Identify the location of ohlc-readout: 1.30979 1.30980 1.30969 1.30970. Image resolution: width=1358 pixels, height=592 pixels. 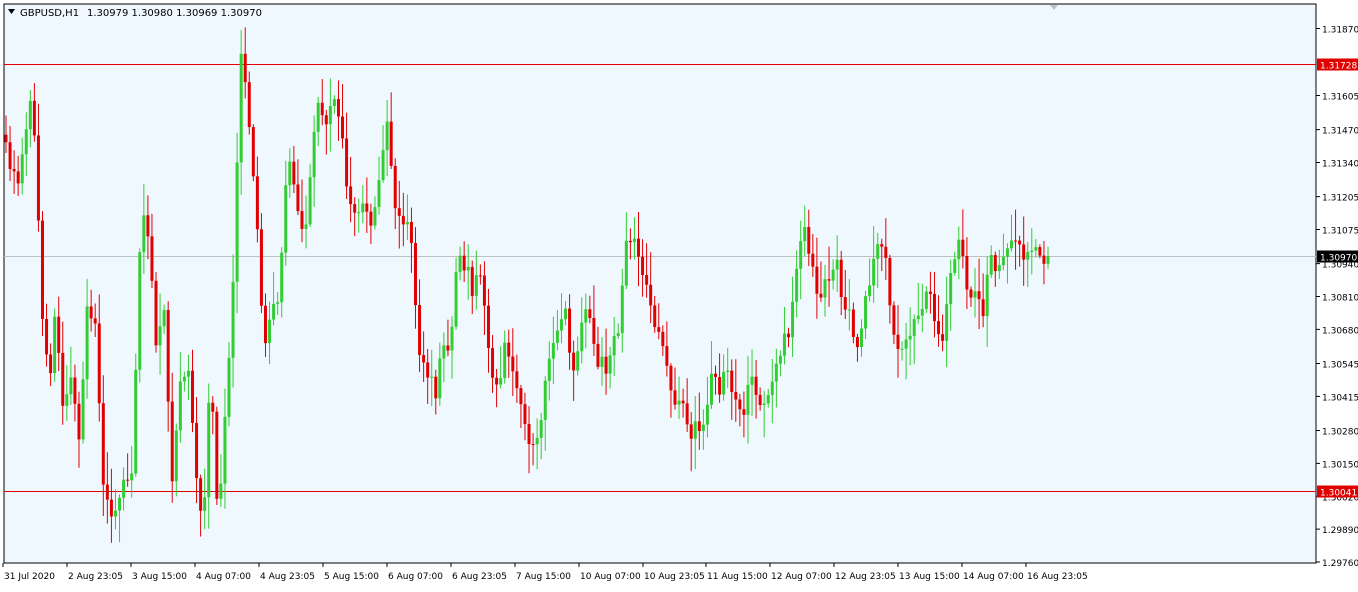
(174, 13).